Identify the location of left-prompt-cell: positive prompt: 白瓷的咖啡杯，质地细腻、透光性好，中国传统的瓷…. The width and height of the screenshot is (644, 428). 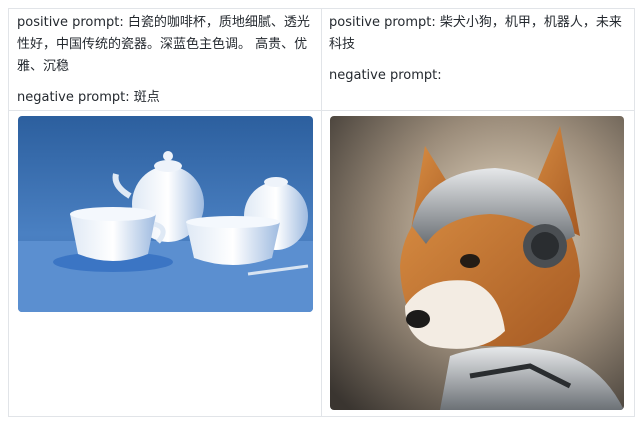
(167, 60).